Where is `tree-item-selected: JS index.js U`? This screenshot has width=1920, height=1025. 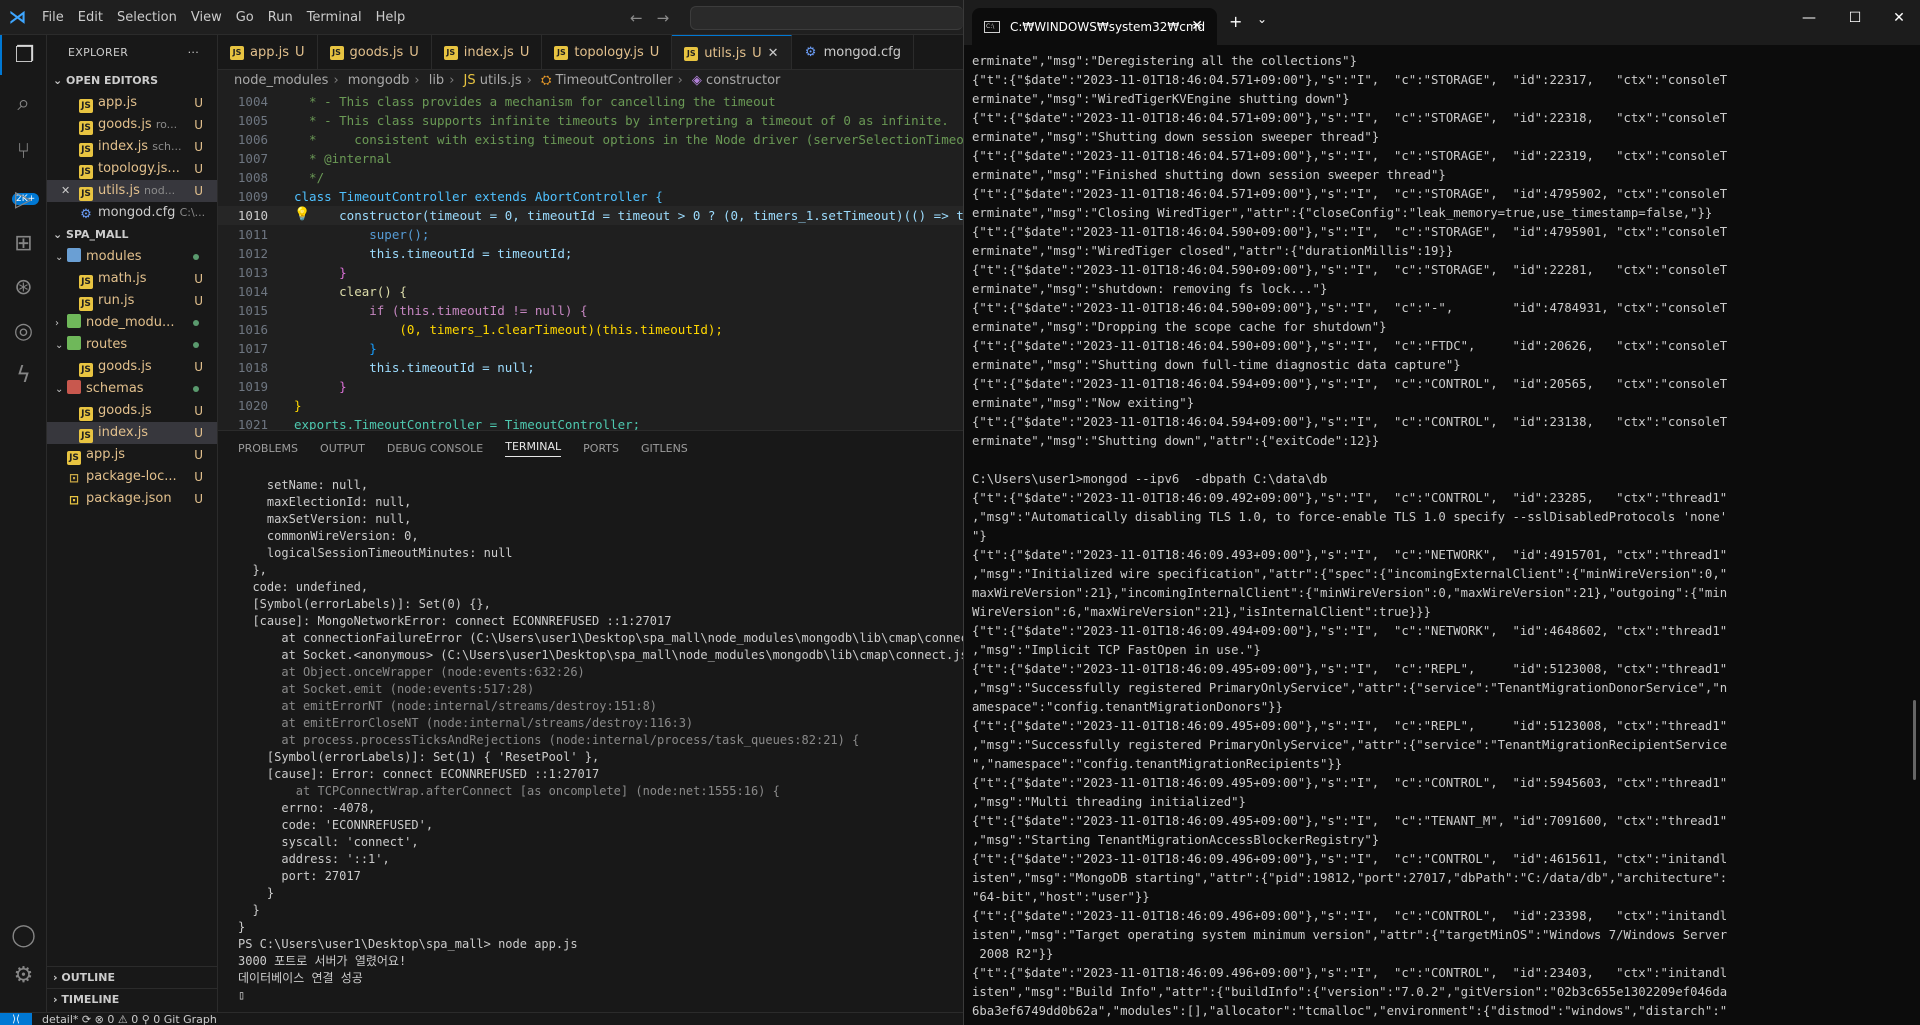 tree-item-selected: JS index.js U is located at coordinates (132, 433).